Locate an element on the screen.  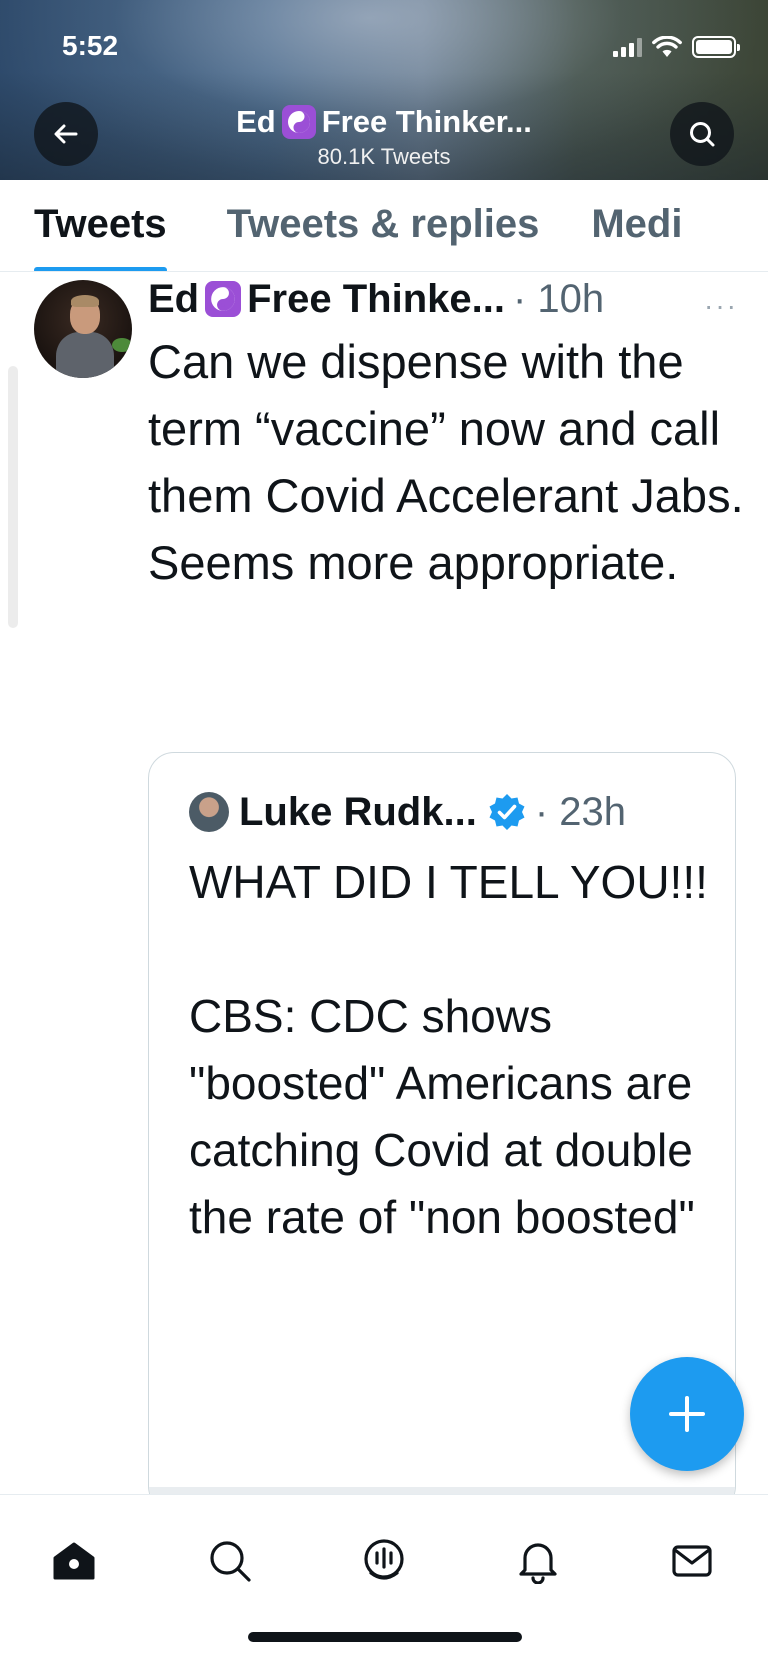
status-icons is located at coordinates (676, 47).